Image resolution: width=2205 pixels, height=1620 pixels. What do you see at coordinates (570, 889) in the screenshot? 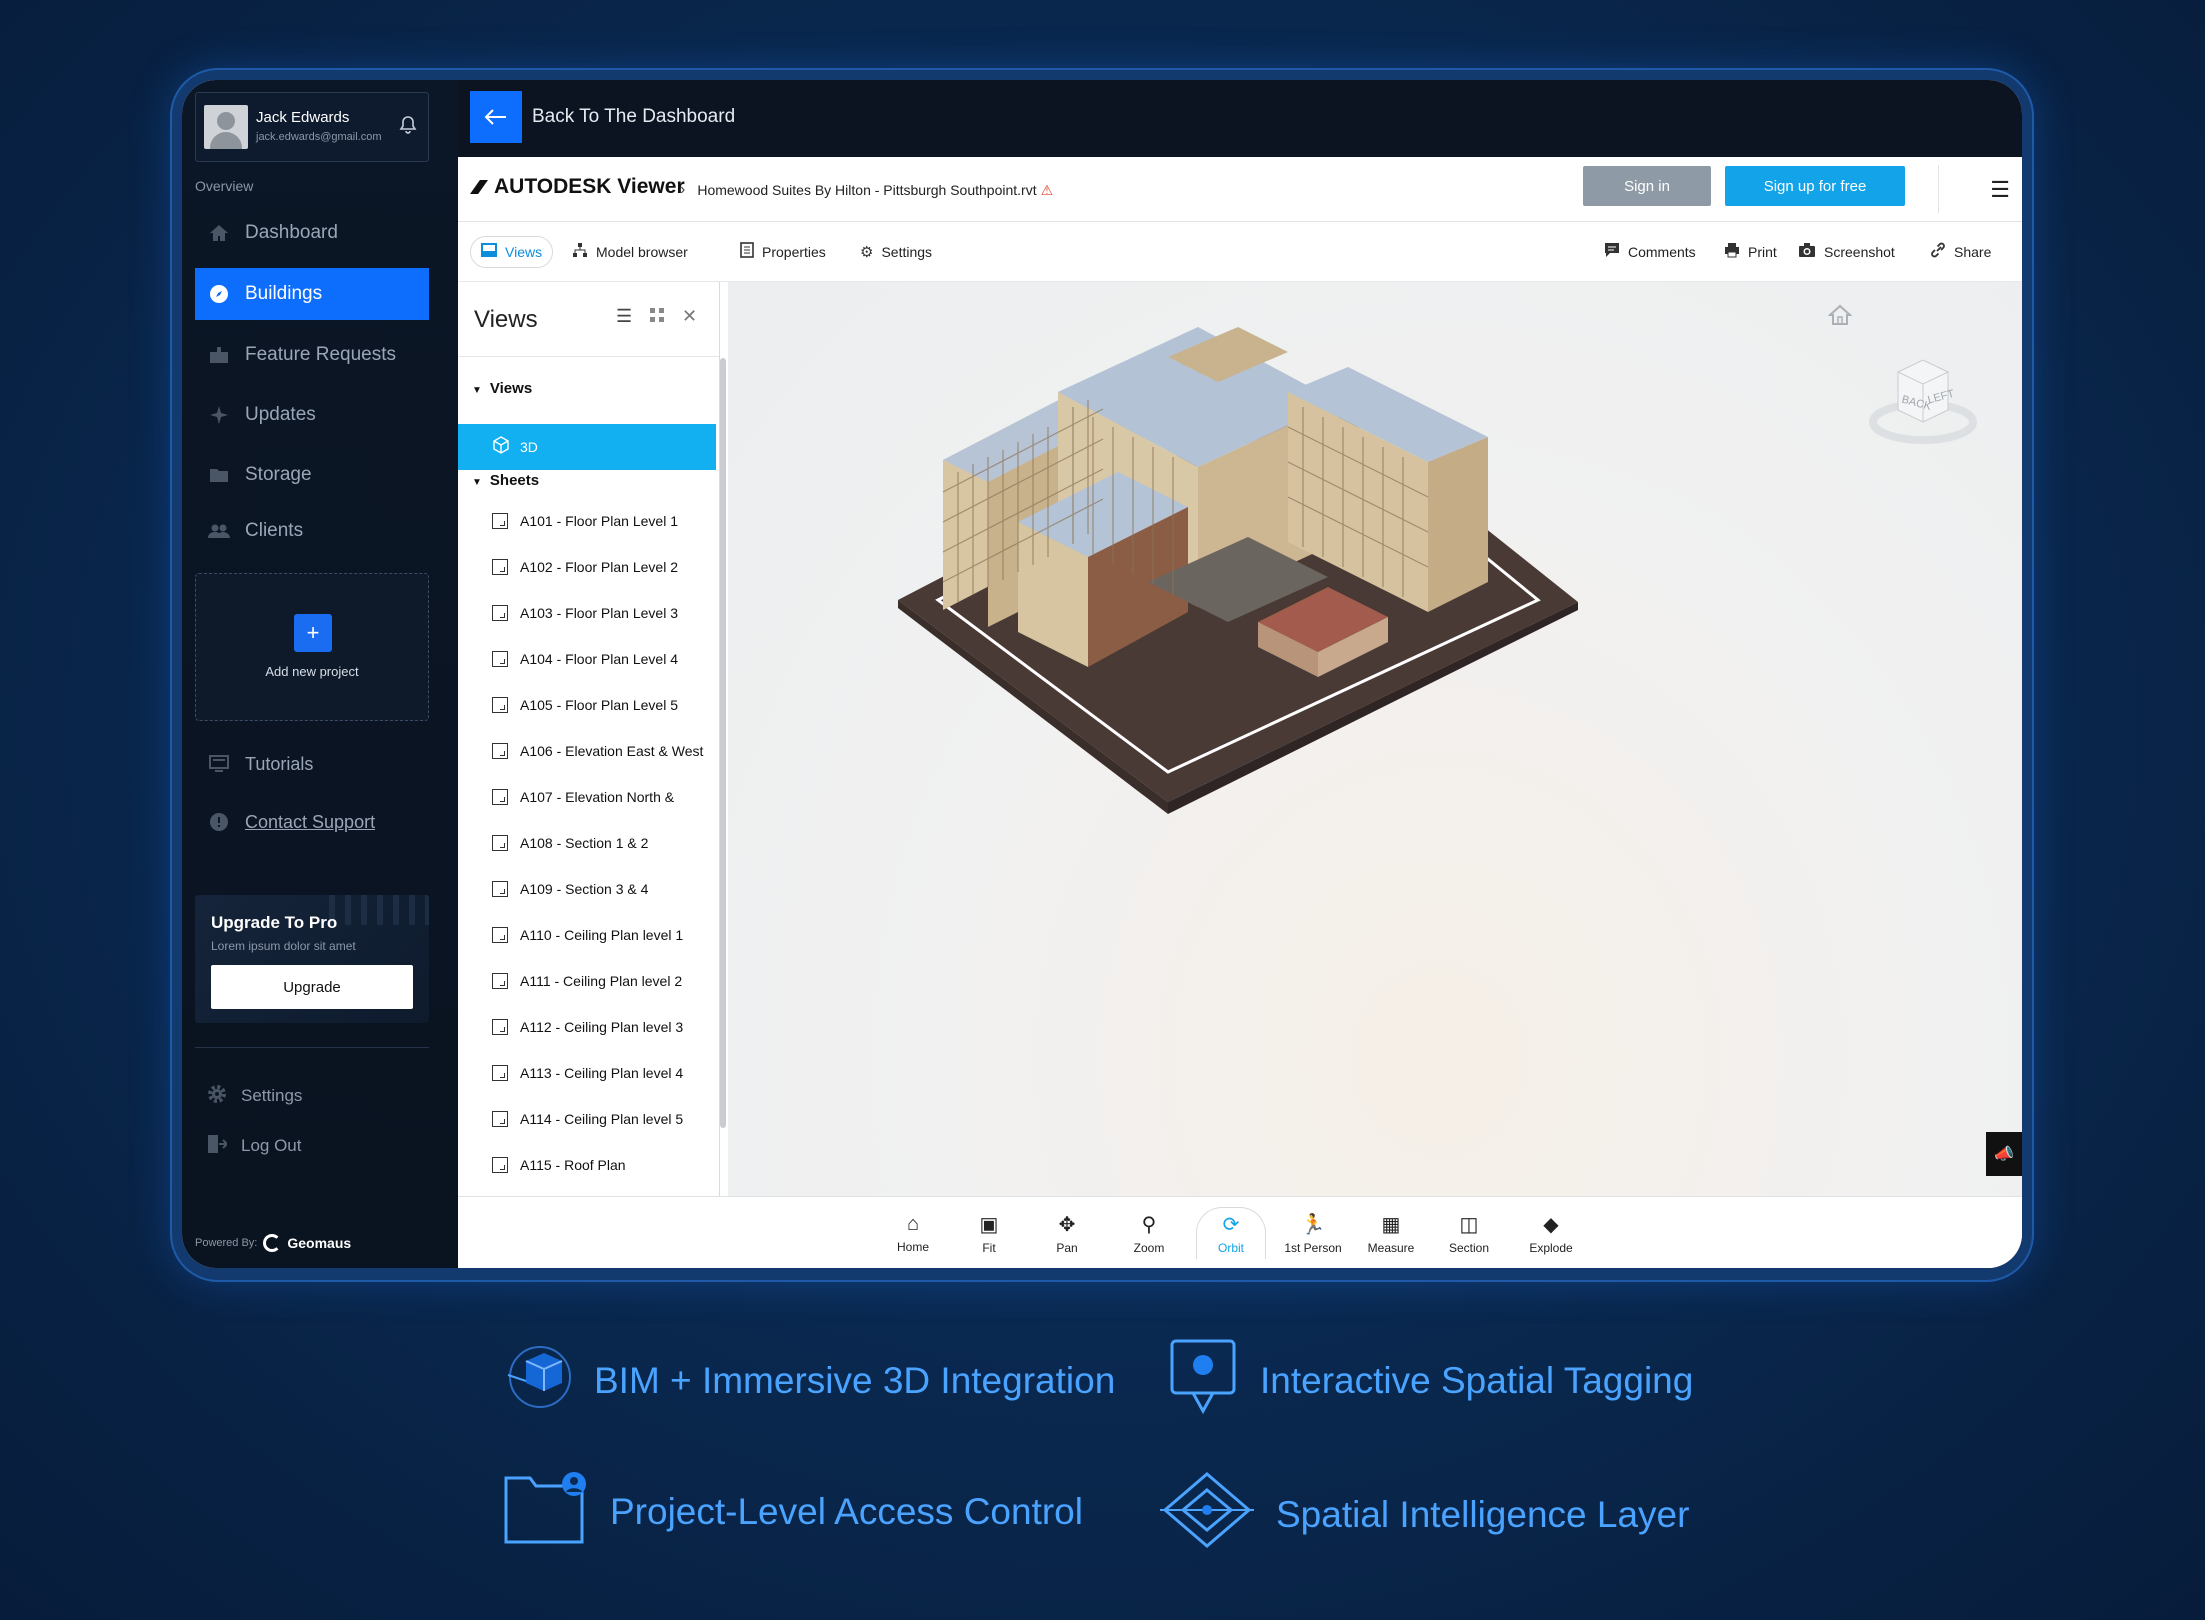
I see `sheet-item: A109 - Section 3 & 4` at bounding box center [570, 889].